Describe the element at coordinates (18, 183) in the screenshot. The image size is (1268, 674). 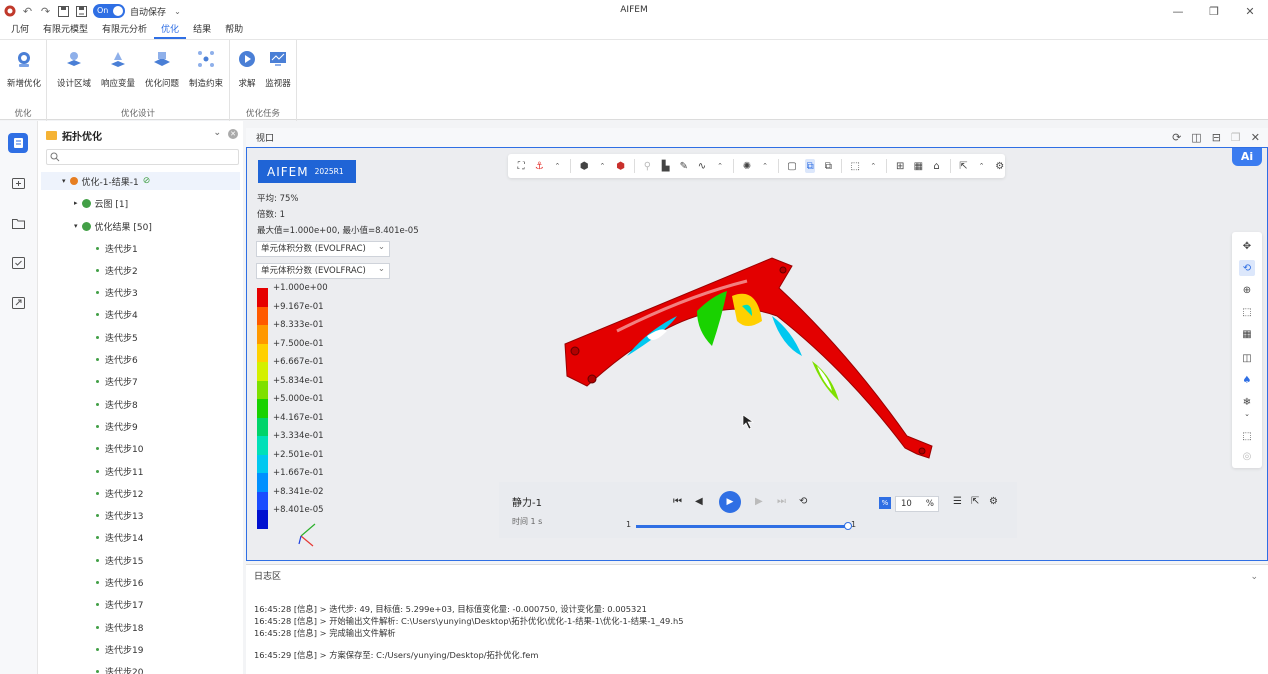
I see `add-folder-icon` at that location.